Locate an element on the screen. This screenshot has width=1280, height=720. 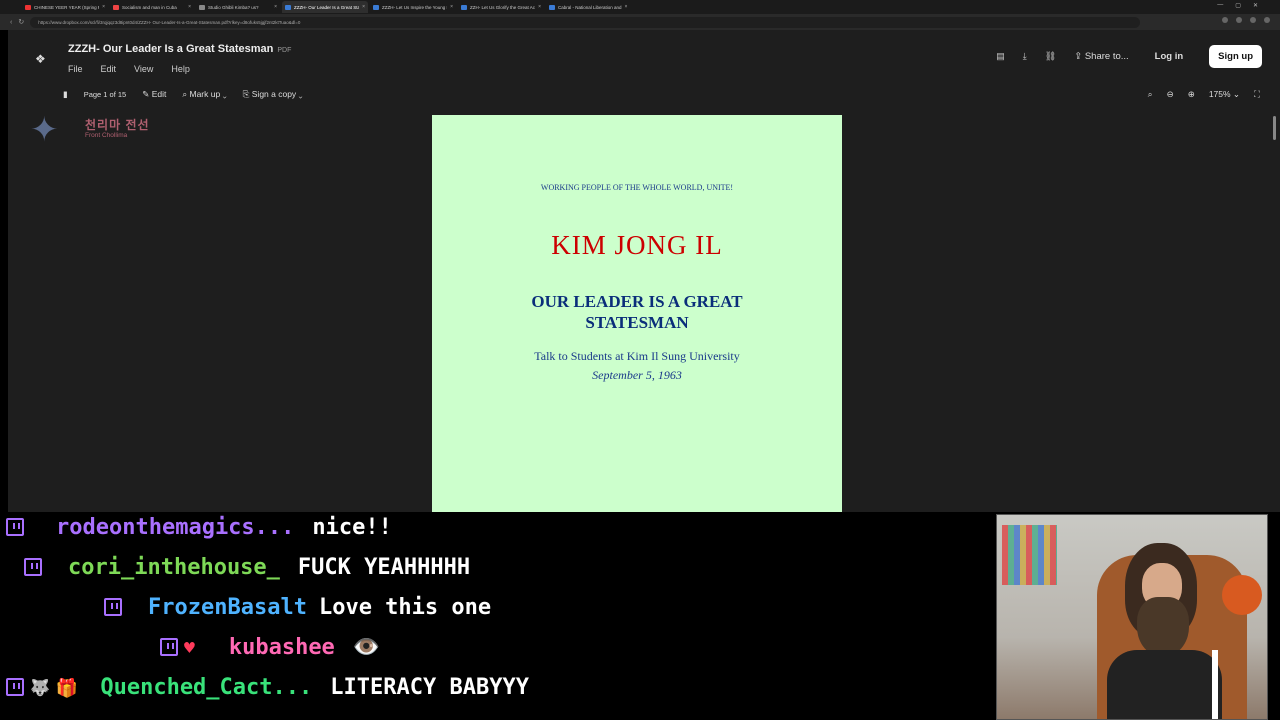
streamer-beard is located at coordinates (1163, 627).